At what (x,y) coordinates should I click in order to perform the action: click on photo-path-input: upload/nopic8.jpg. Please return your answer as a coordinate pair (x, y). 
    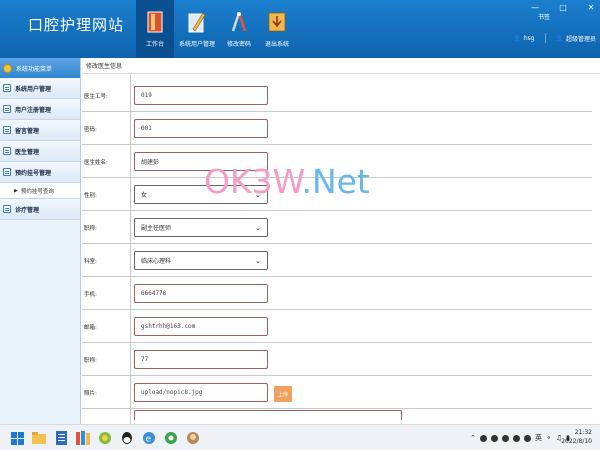
    Looking at the image, I should click on (201, 392).